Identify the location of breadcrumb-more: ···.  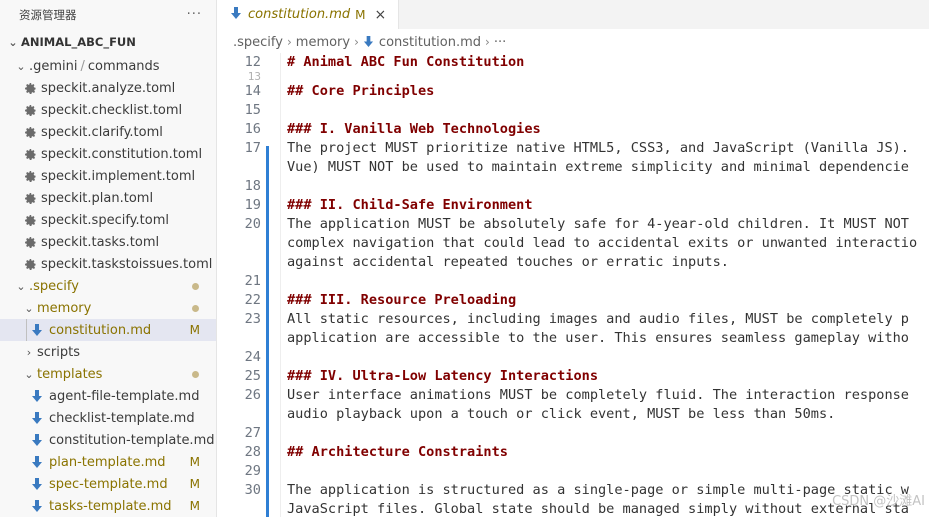
(500, 42).